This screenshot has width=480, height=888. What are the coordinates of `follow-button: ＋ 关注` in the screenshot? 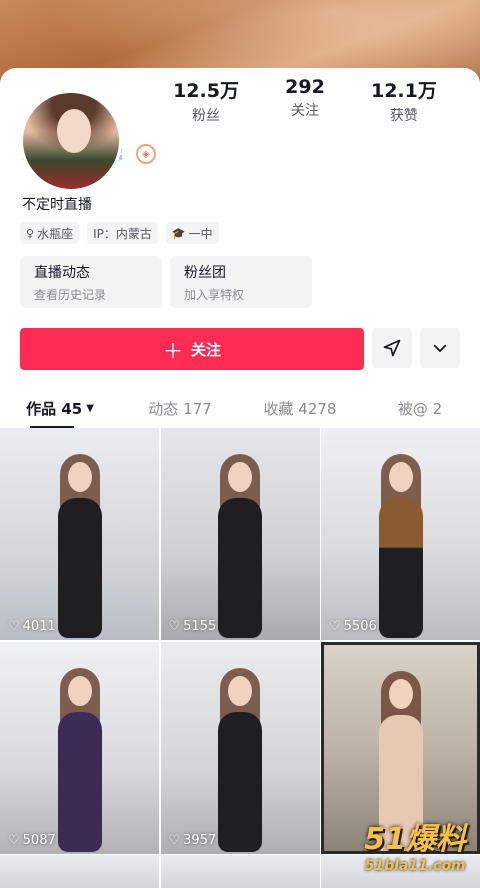 It's located at (192, 349).